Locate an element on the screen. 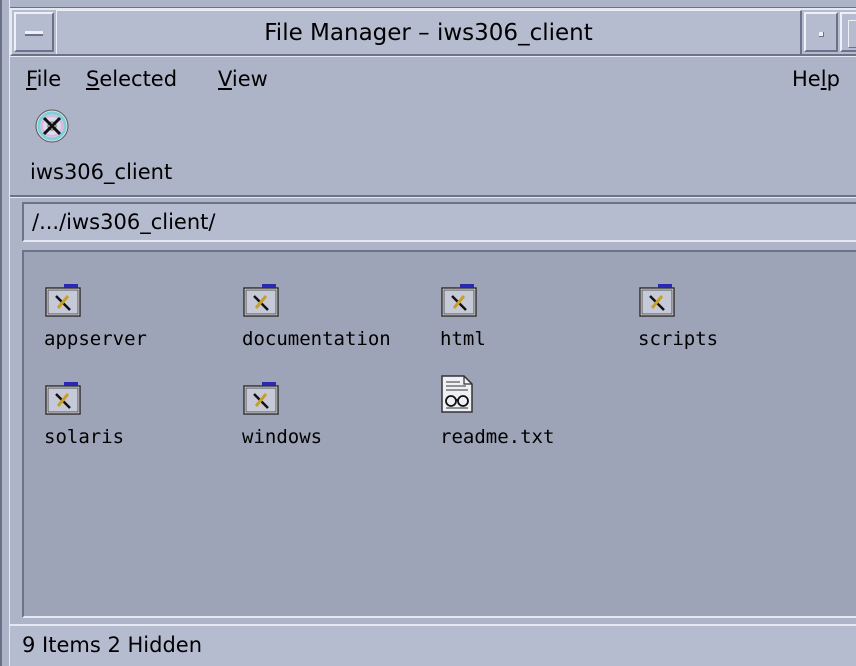  file-item-scripts: scripts is located at coordinates (733, 322).